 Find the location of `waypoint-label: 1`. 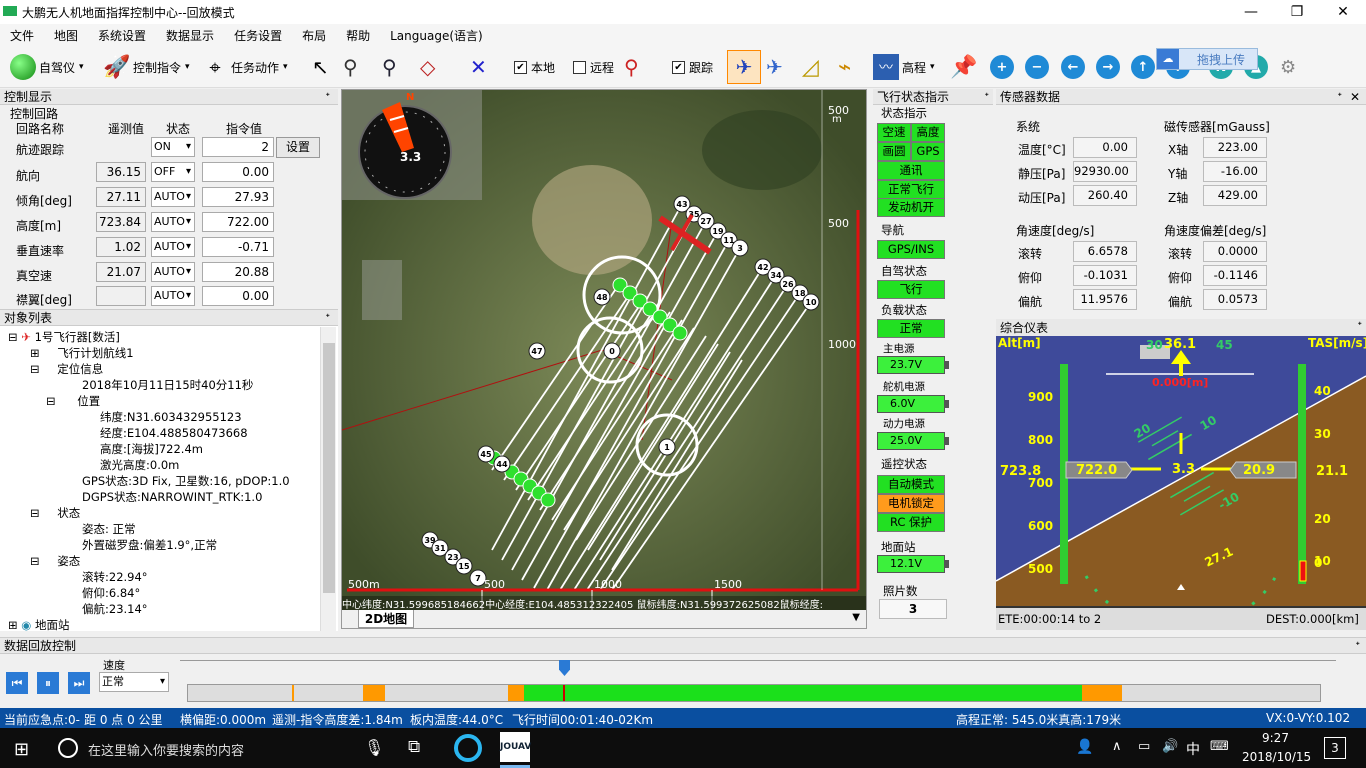

waypoint-label: 1 is located at coordinates (667, 447).